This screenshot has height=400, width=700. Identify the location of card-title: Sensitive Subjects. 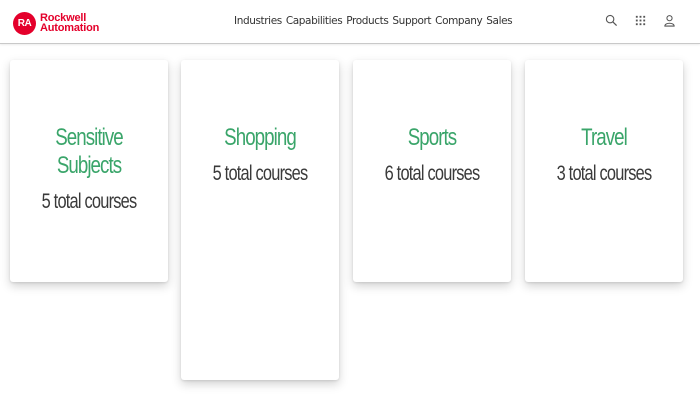
(89, 151).